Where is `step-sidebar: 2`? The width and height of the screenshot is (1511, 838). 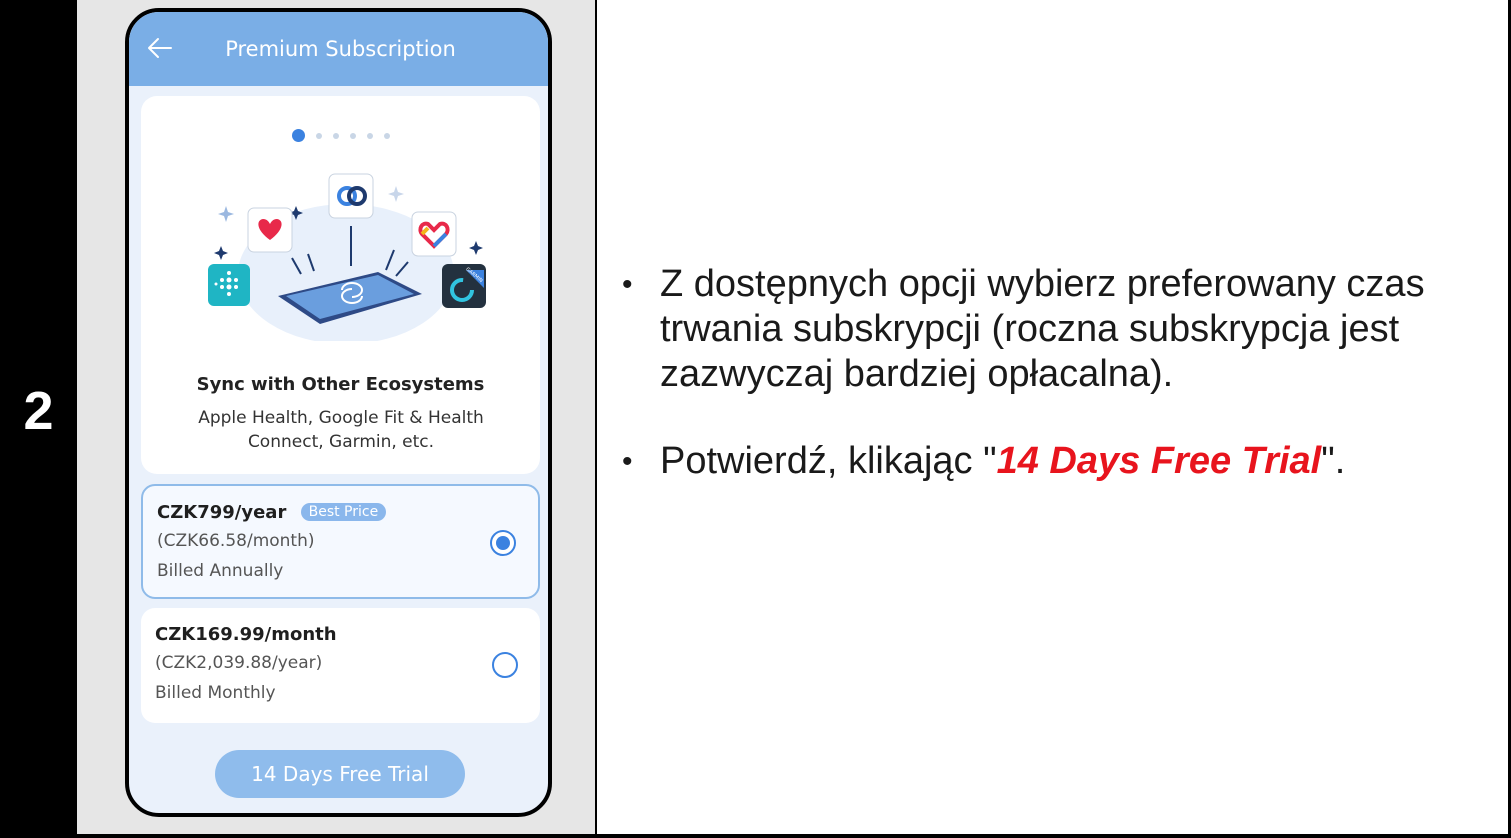
step-sidebar: 2 is located at coordinates (38, 419).